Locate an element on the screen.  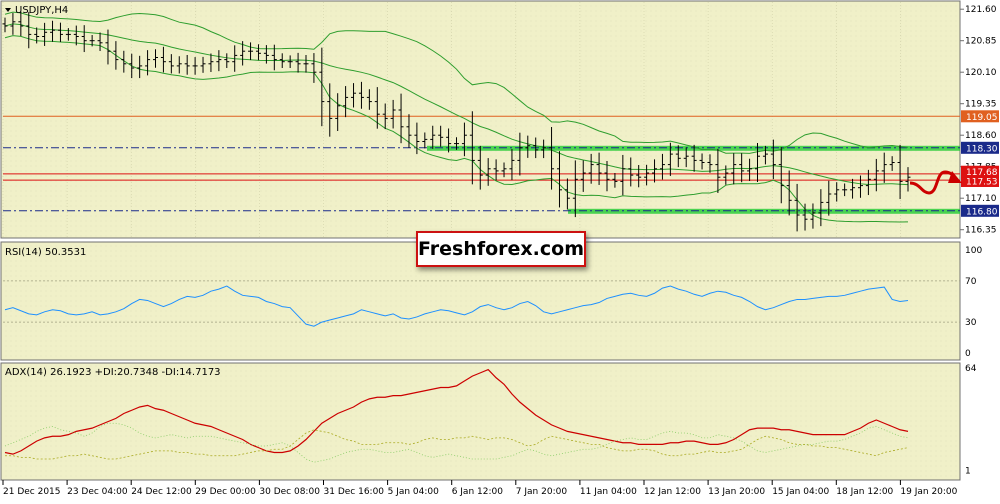
x-tick-label: 5 Jan 04:00 is located at coordinates (414, 492).